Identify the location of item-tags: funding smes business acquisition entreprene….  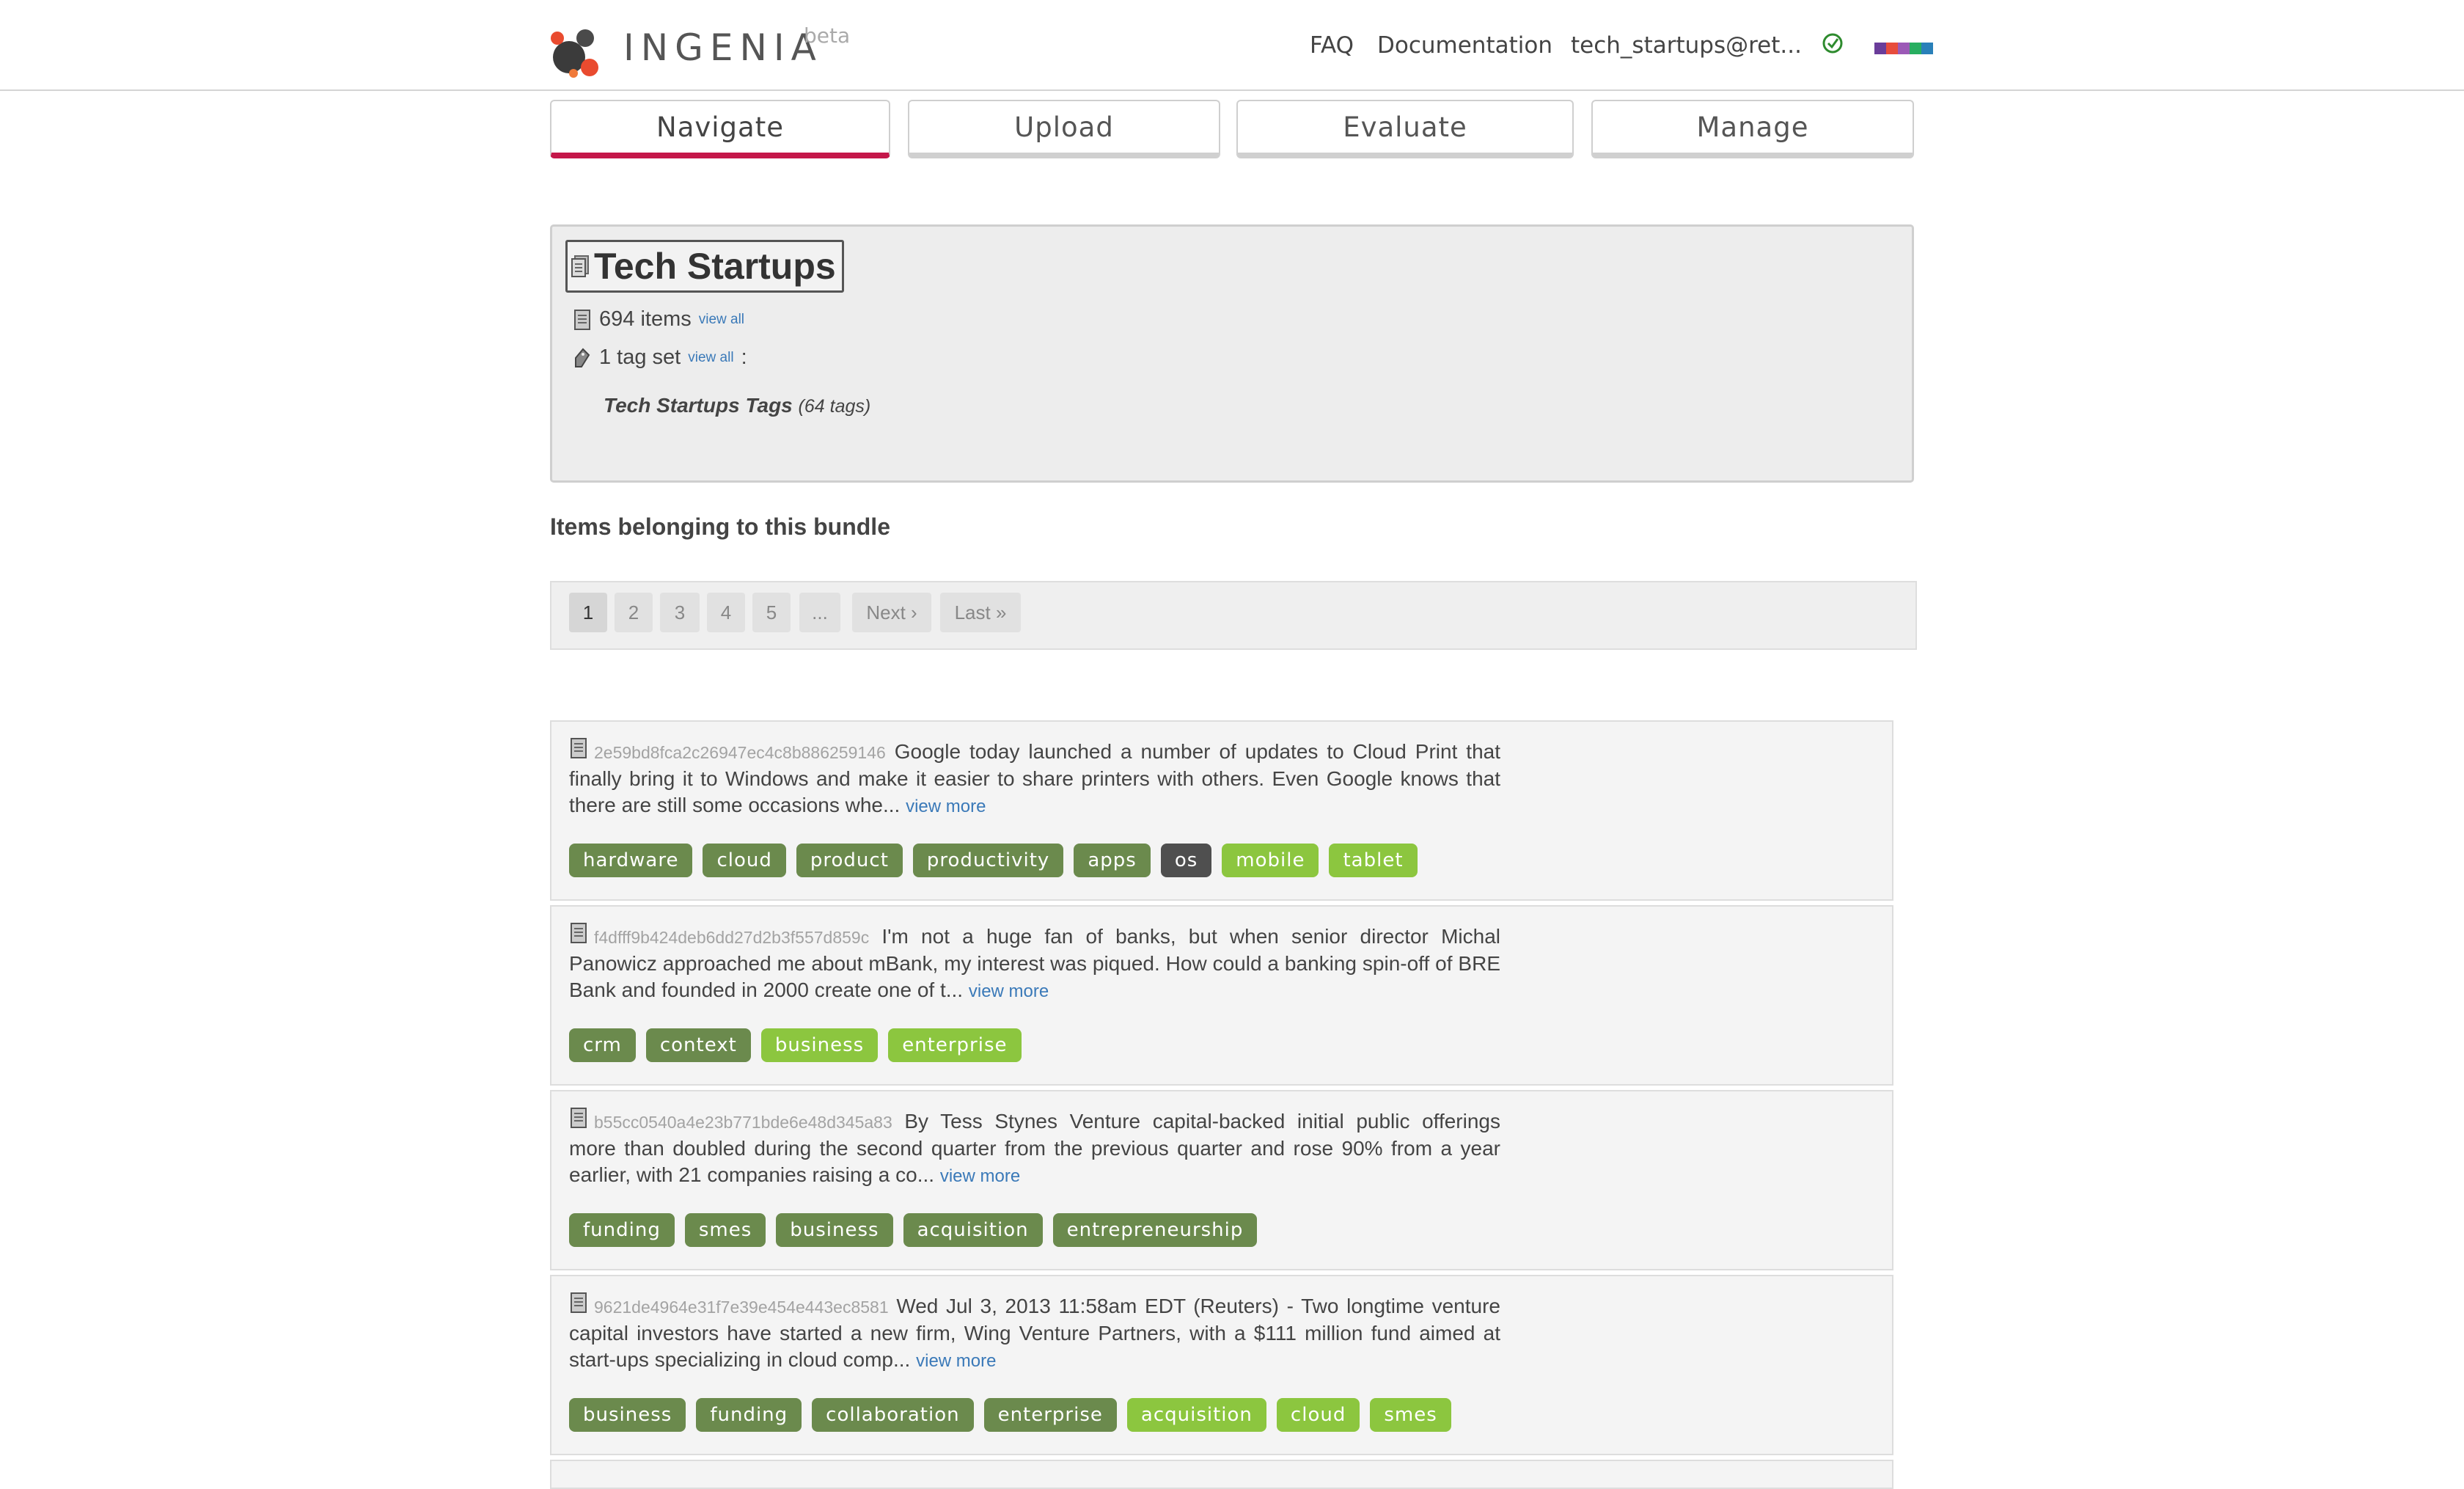
(913, 1230).